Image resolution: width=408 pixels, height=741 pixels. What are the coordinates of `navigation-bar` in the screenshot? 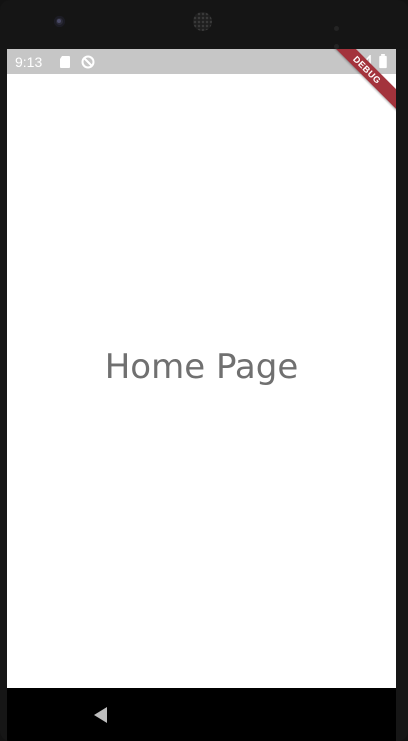 It's located at (201, 714).